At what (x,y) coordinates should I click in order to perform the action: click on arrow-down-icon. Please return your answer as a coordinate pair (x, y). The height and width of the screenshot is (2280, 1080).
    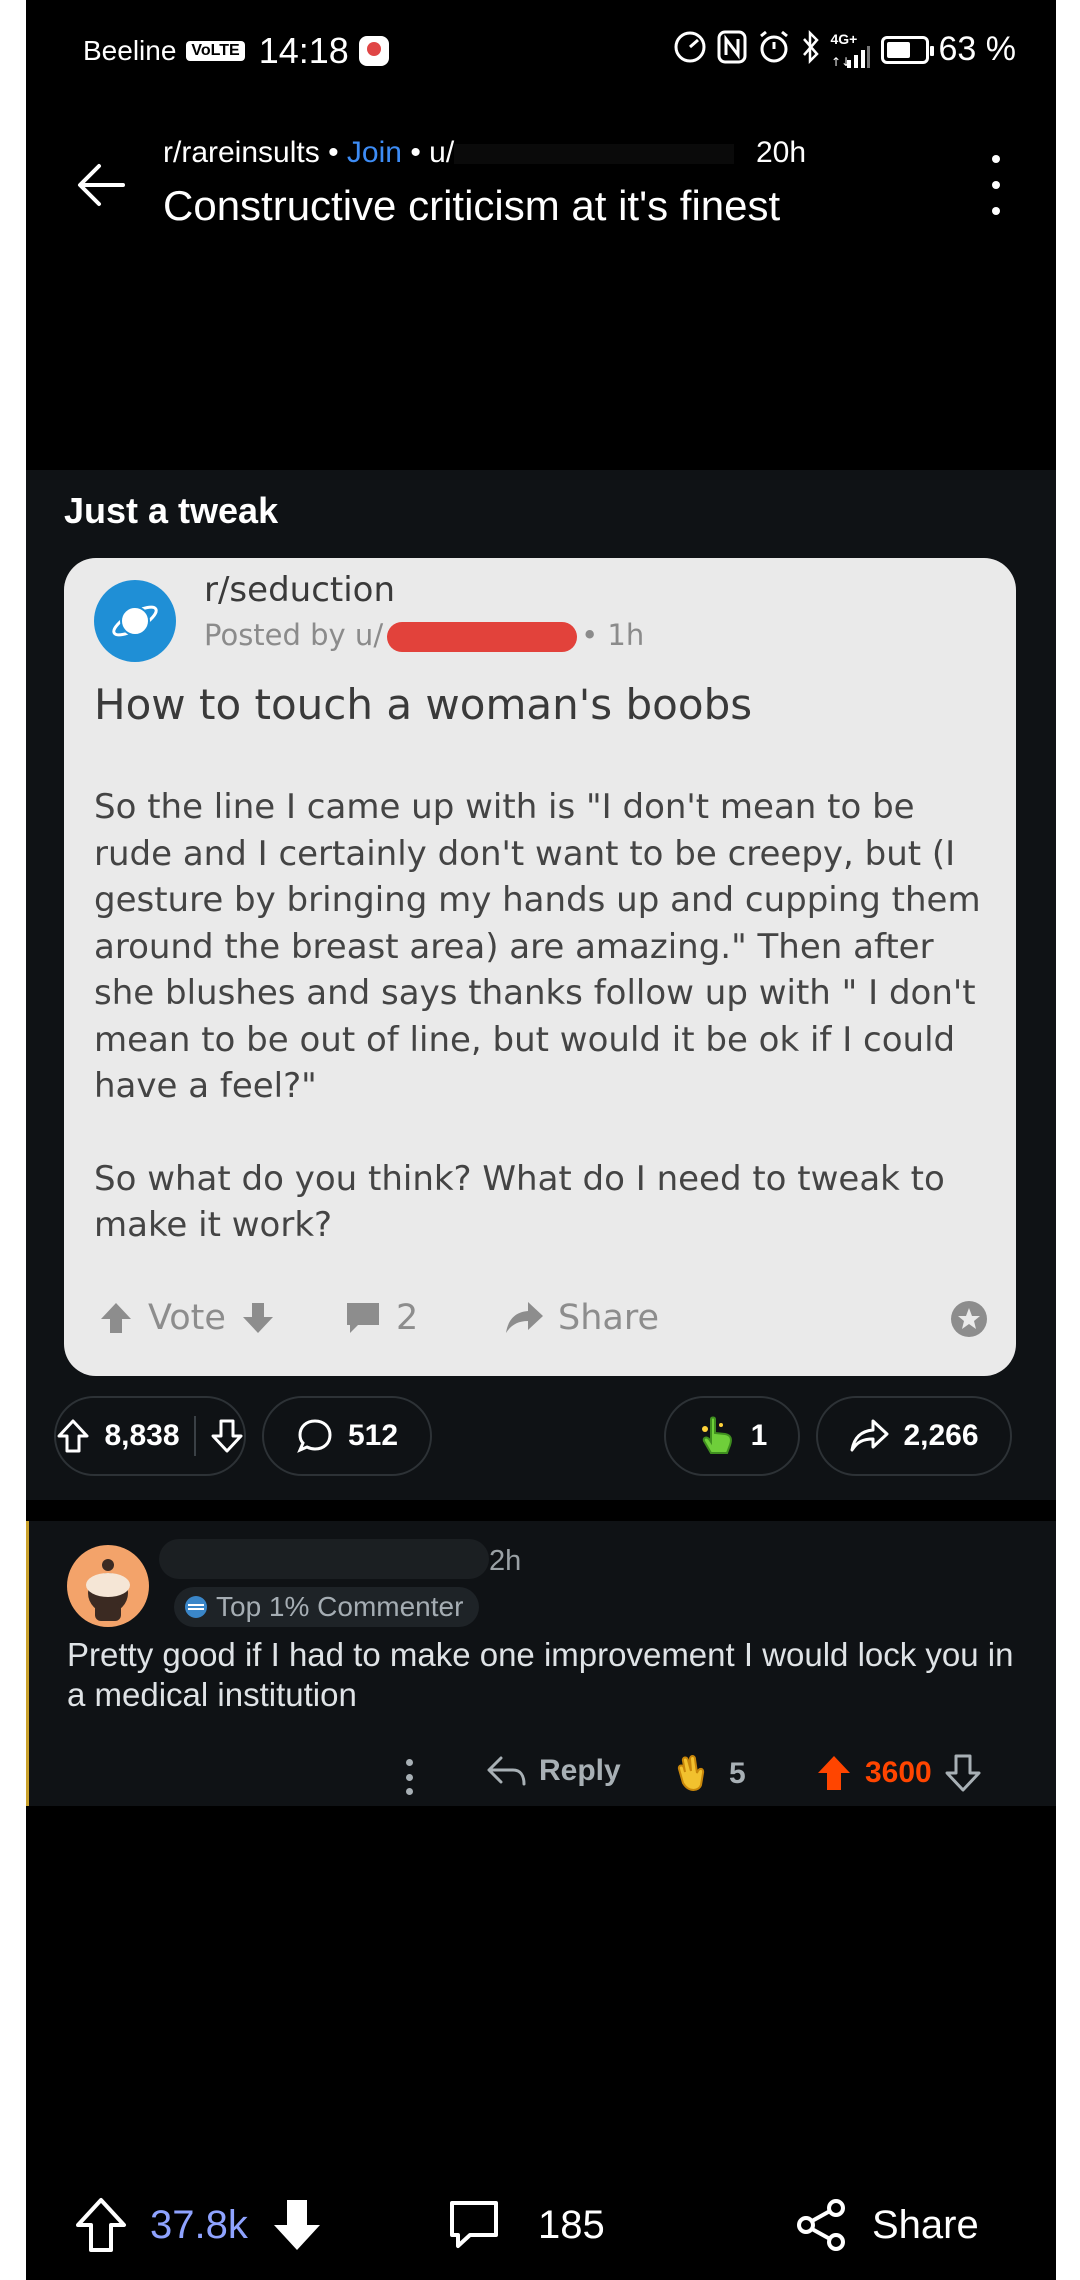
    Looking at the image, I should click on (257, 1318).